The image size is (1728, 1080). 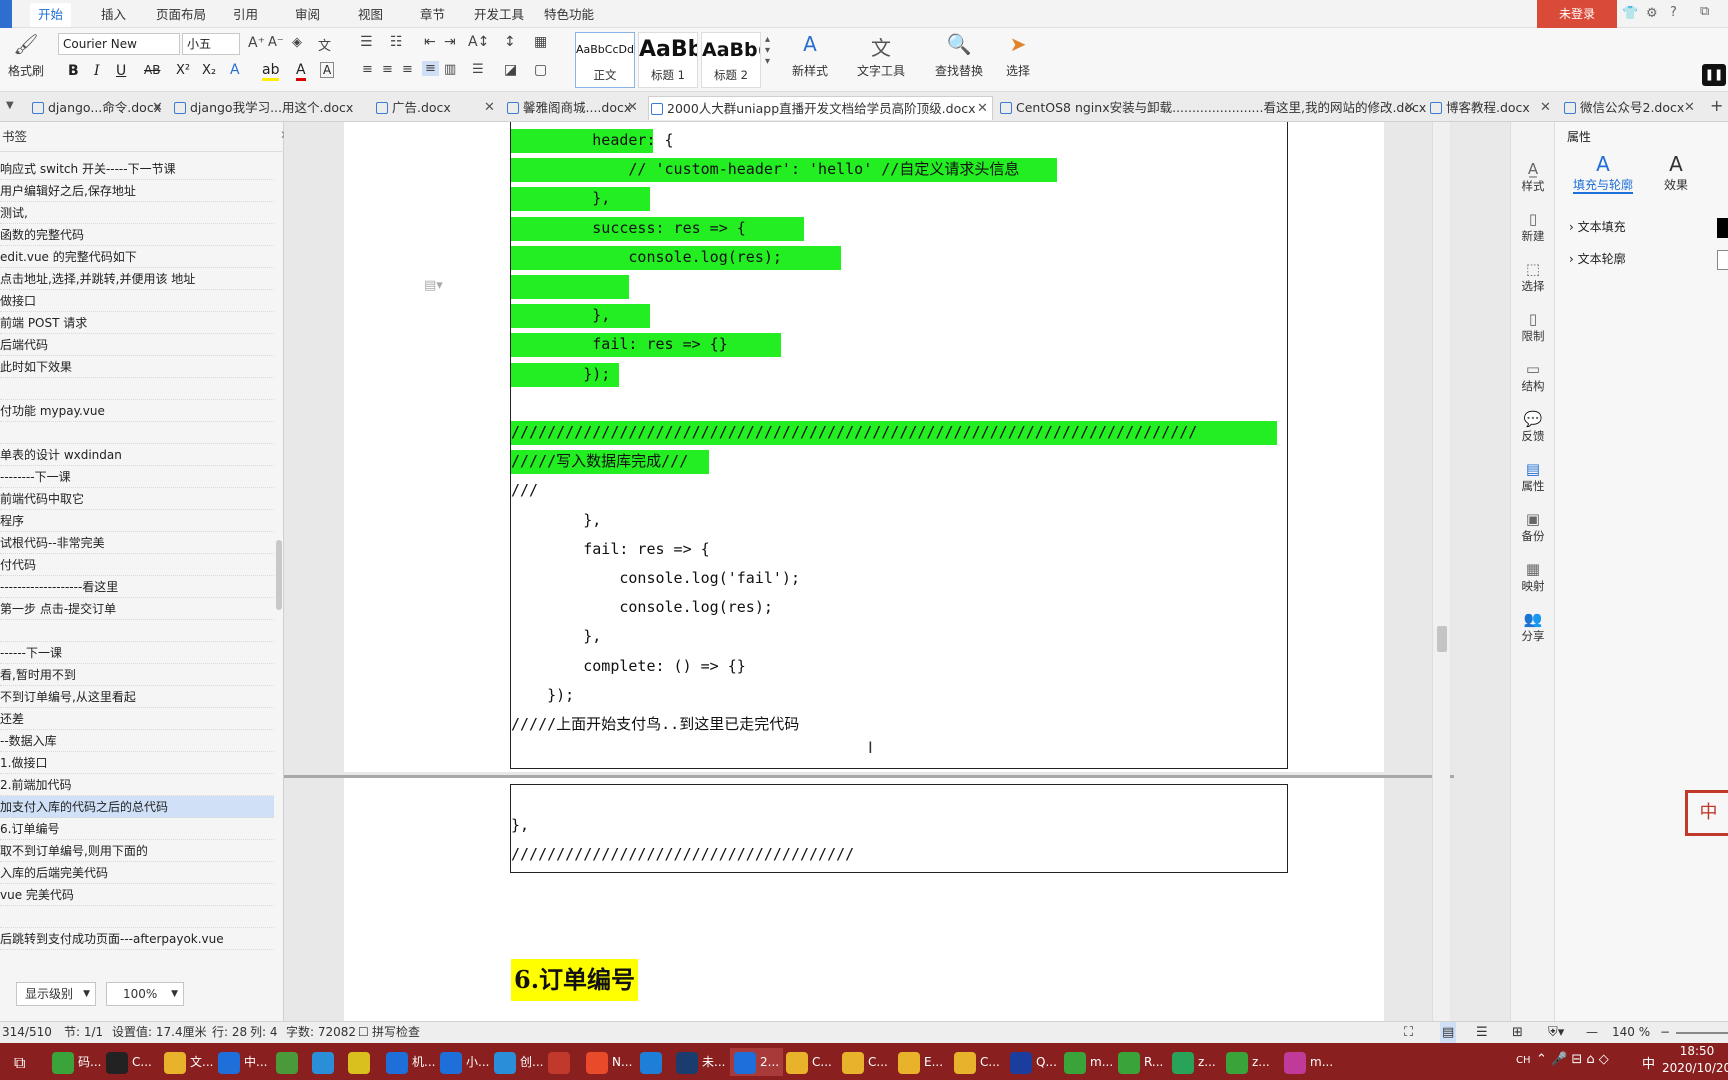 What do you see at coordinates (1652, 13) in the screenshot?
I see `settings-icon: ⚙` at bounding box center [1652, 13].